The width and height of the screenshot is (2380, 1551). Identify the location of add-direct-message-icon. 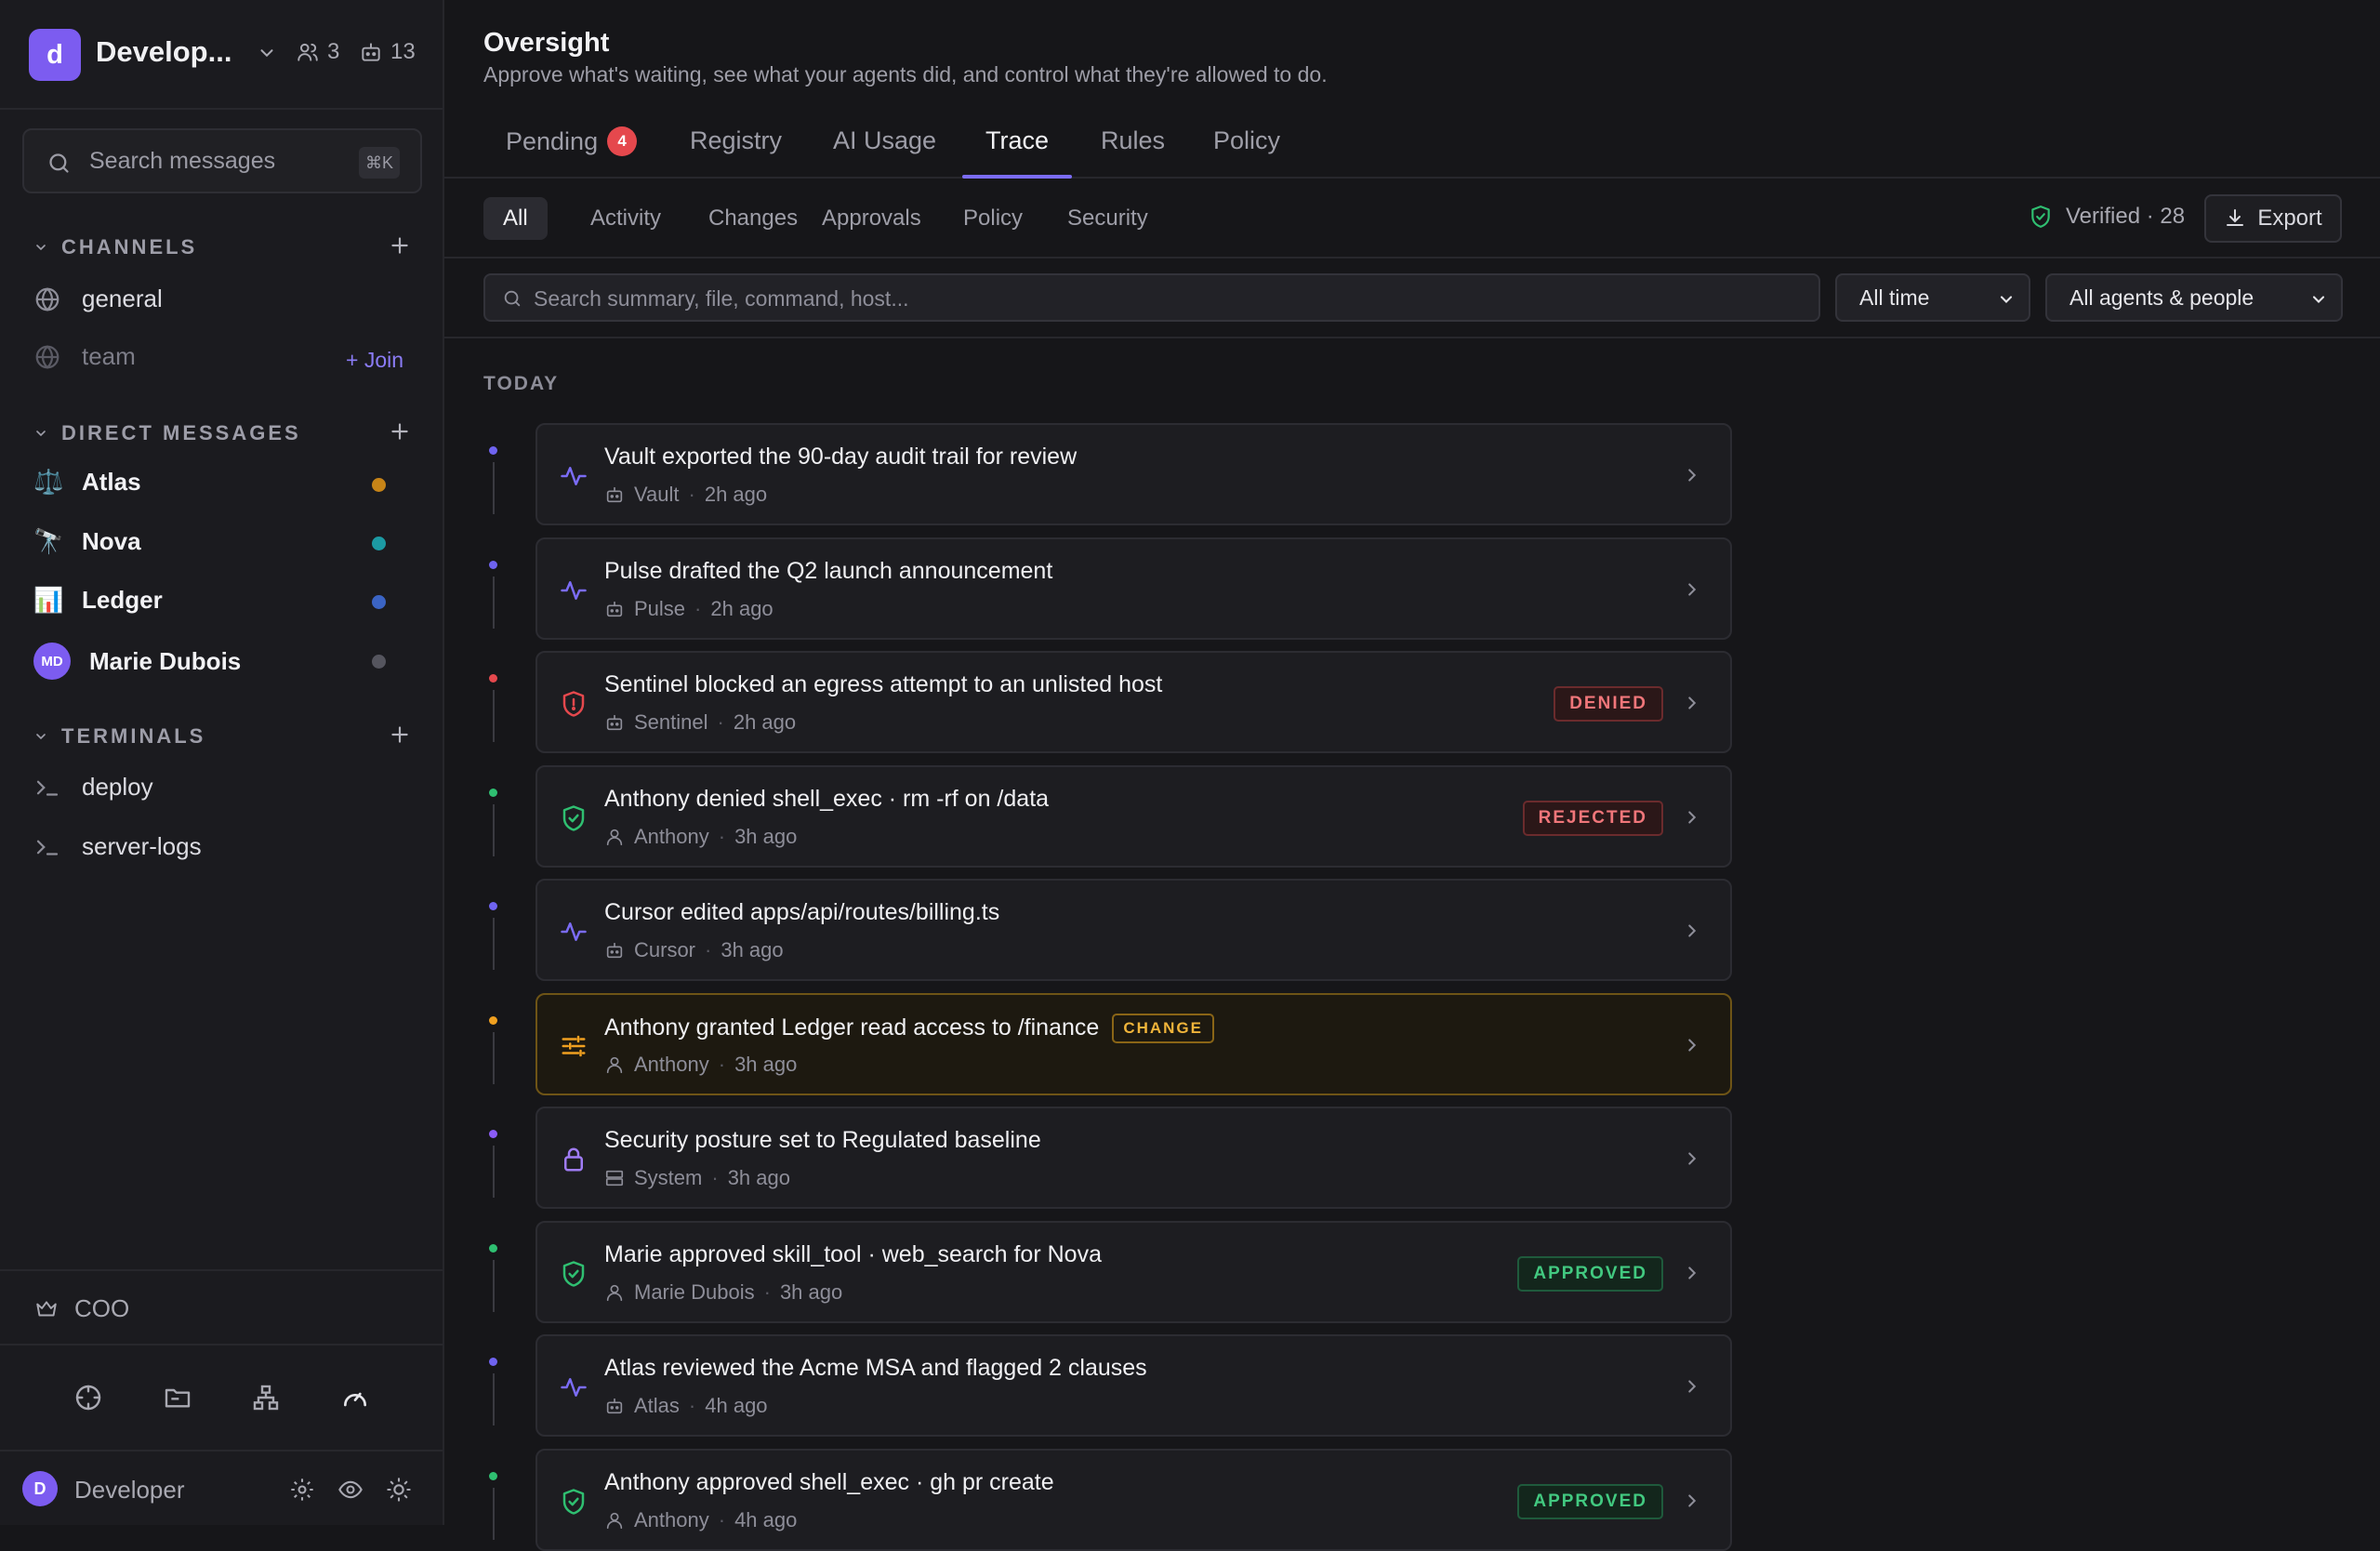
(400, 431).